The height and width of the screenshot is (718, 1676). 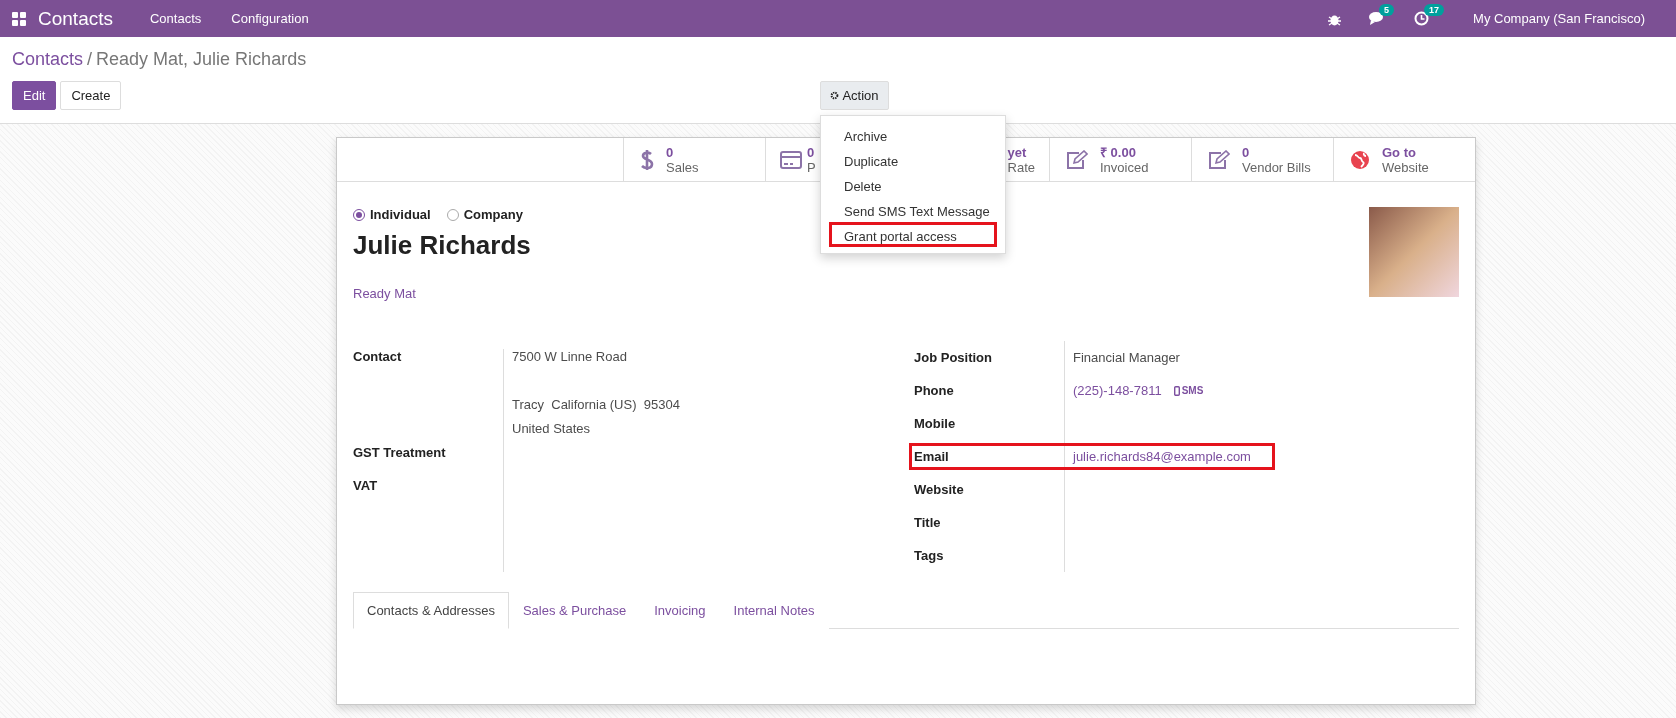 What do you see at coordinates (176, 18) in the screenshot?
I see `nav-menu-item: Contacts` at bounding box center [176, 18].